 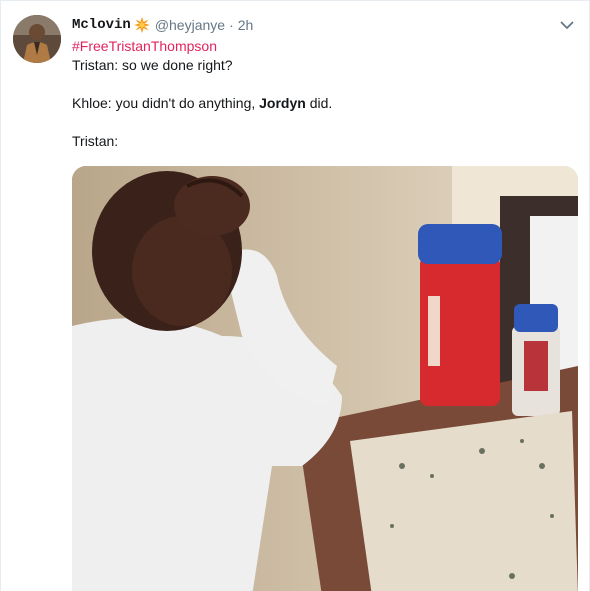 I want to click on tweet-line-2-bold: Jordyn, so click(x=282, y=103).